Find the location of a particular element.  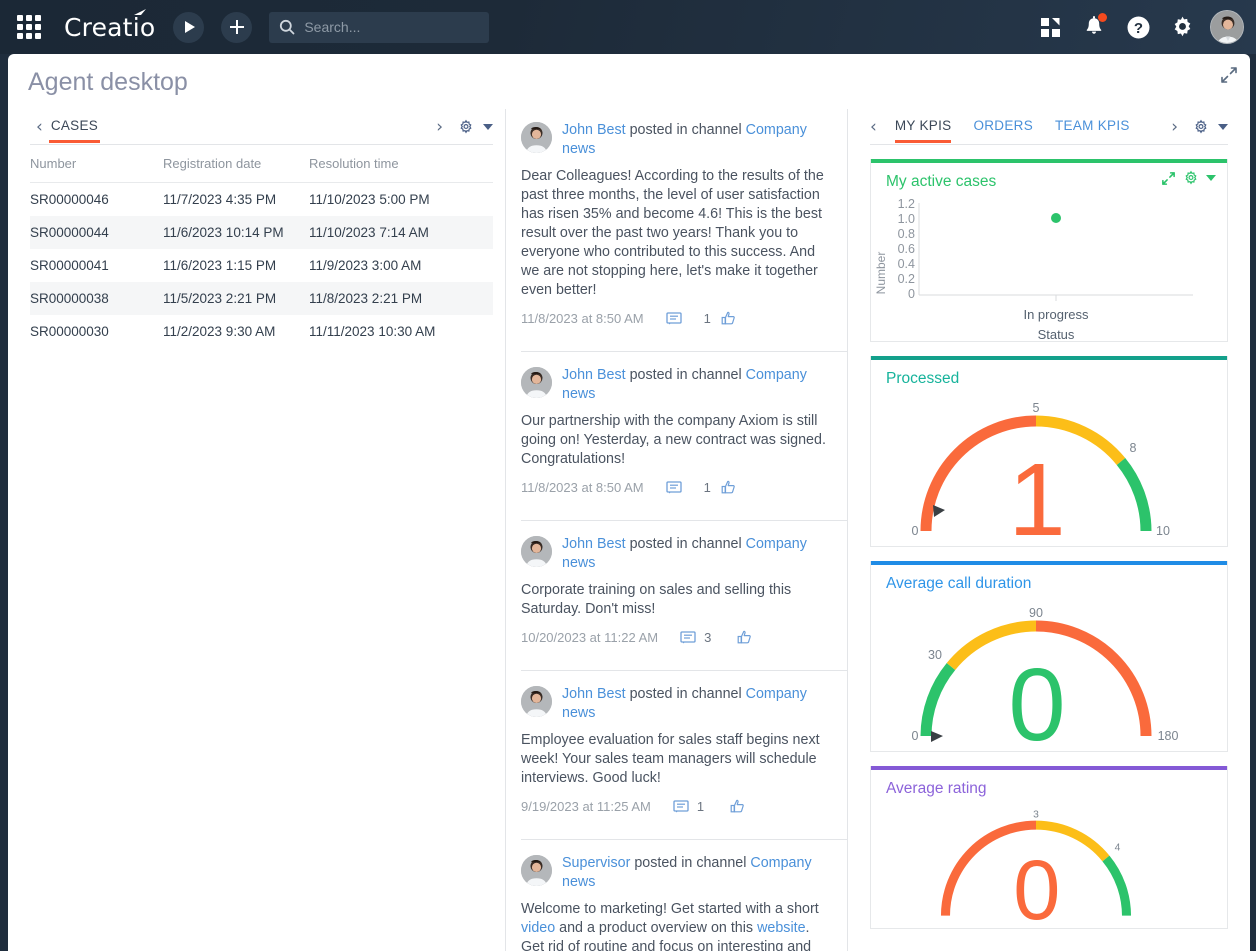

widget-controls is located at coordinates (1188, 178).